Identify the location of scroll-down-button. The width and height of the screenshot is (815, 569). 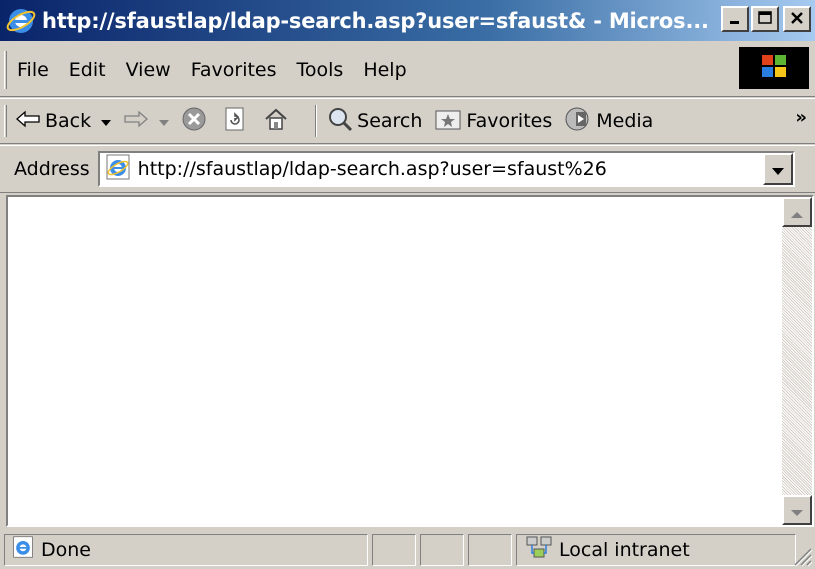
(797, 510).